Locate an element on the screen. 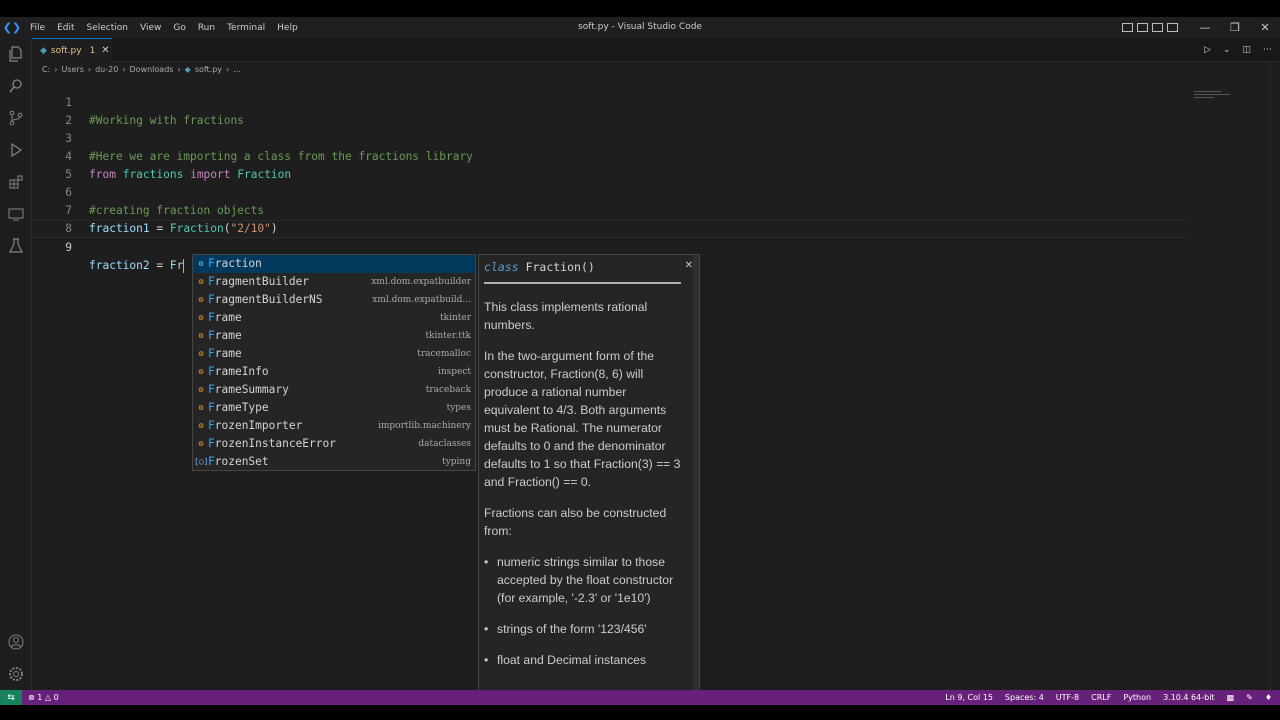  code-line: 4 from fractions import Fraction is located at coordinates (611, 155).